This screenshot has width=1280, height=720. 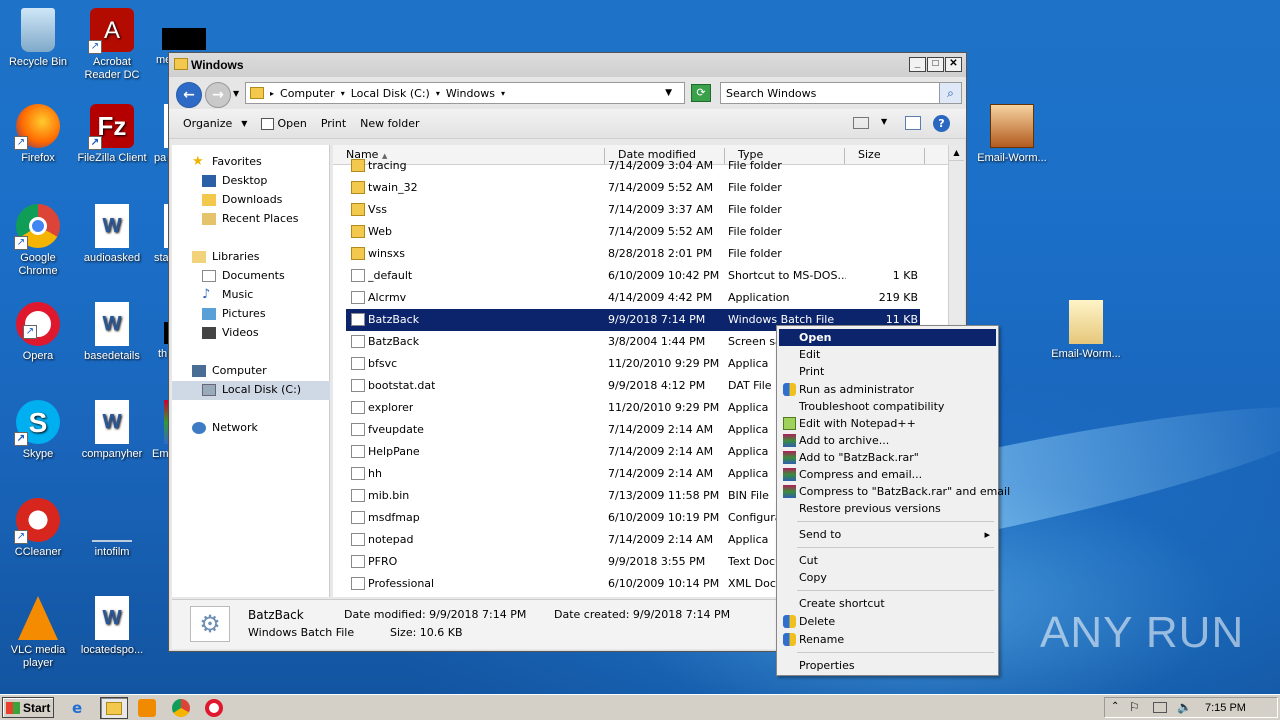 I want to click on breadcrumb-windows: Windows, so click(x=470, y=93).